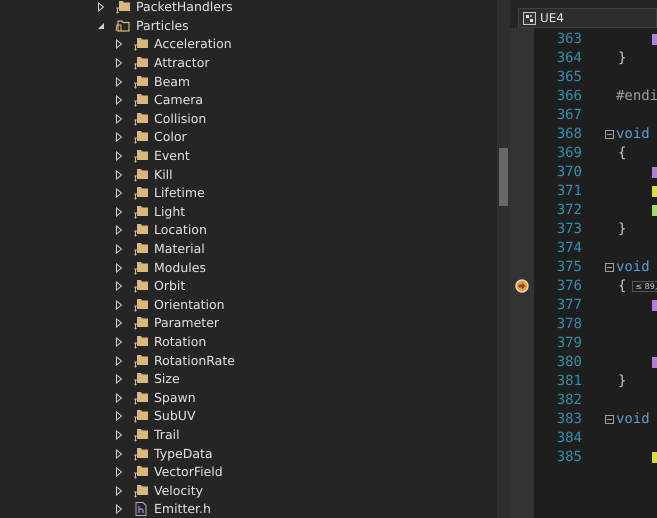 The width and height of the screenshot is (657, 518). I want to click on tree-item-label: Parameter, so click(187, 323).